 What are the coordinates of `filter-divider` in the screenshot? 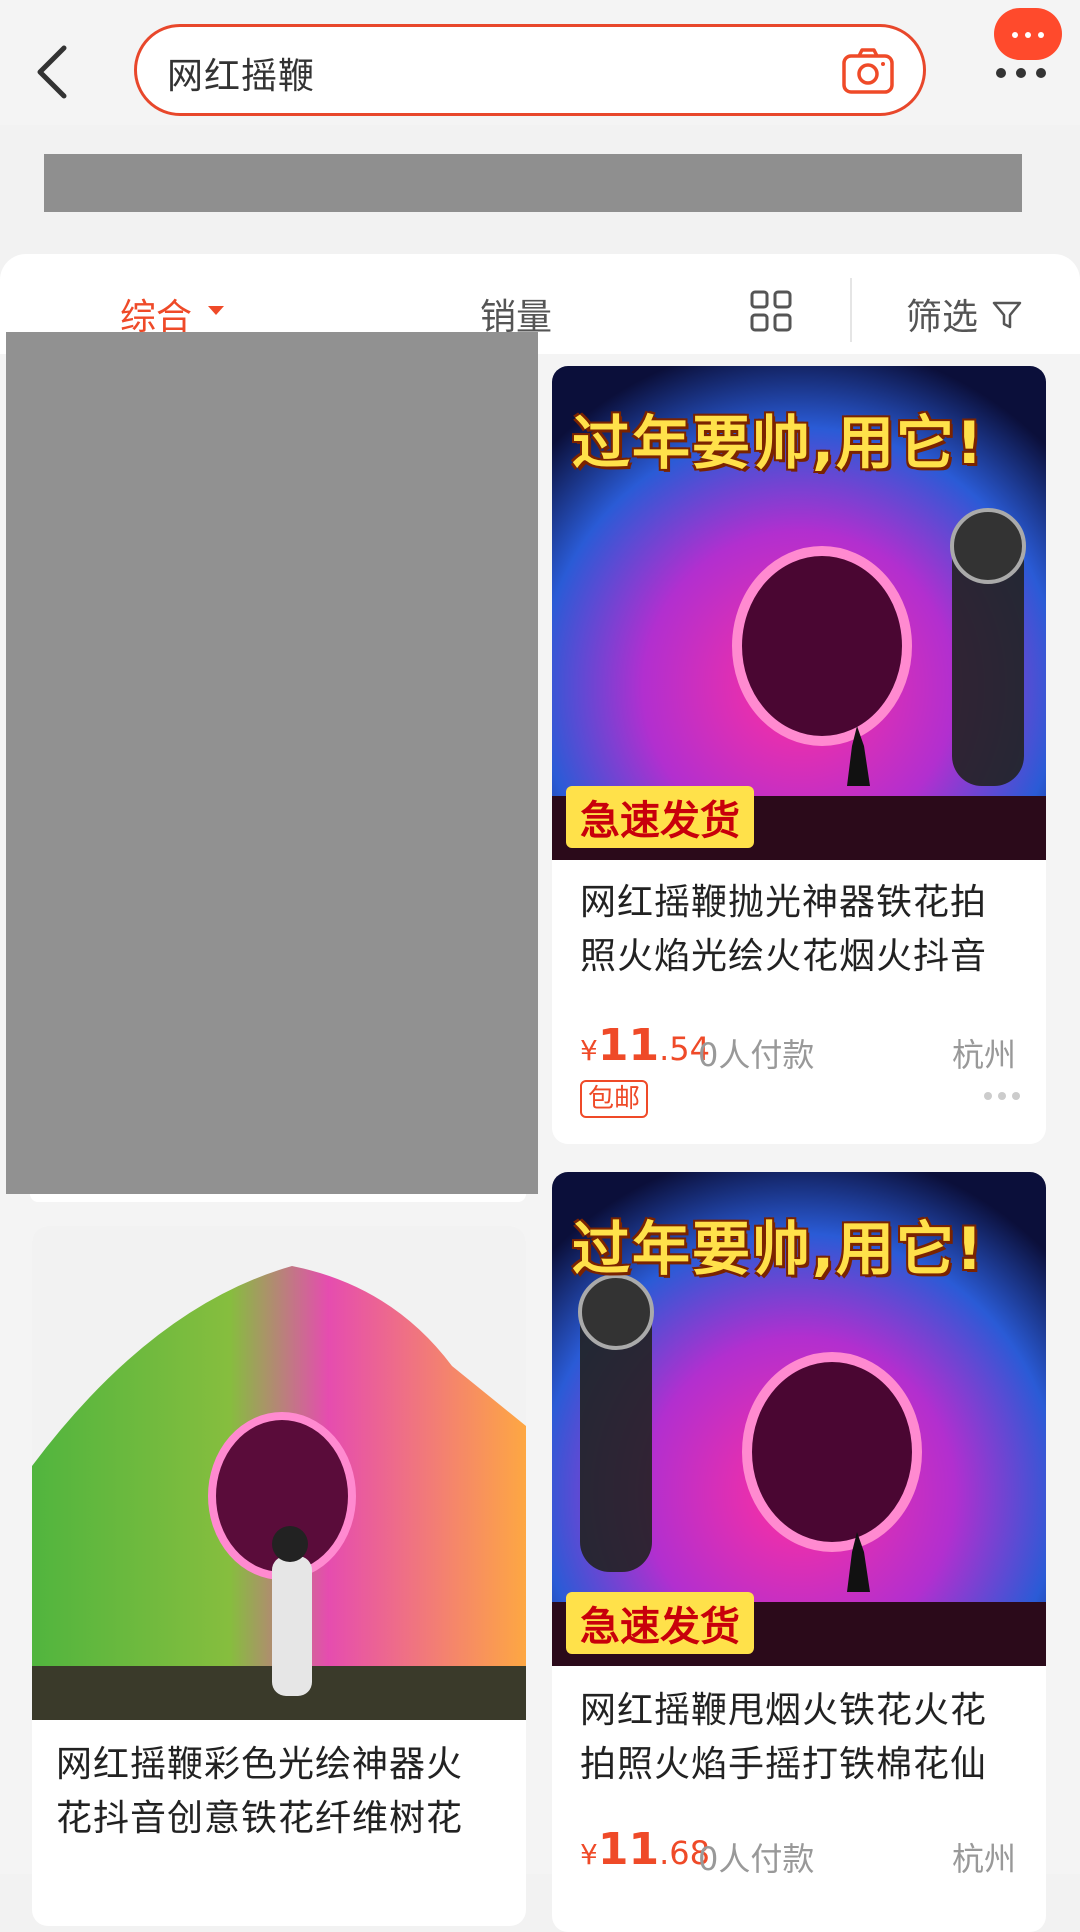 It's located at (851, 310).